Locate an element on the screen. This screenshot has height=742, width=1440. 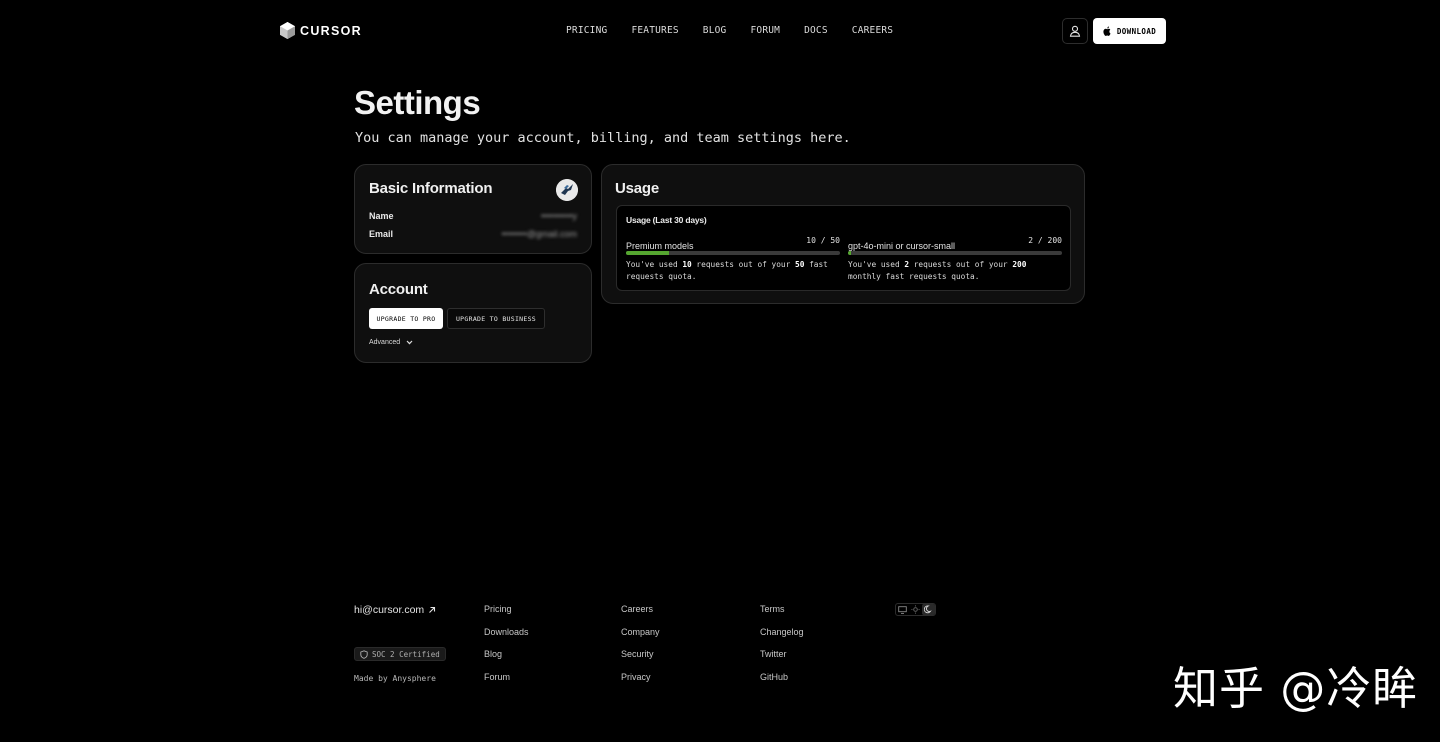
upgrade-to-business-button: UPGRADE TO BUSINESS is located at coordinates (496, 318).